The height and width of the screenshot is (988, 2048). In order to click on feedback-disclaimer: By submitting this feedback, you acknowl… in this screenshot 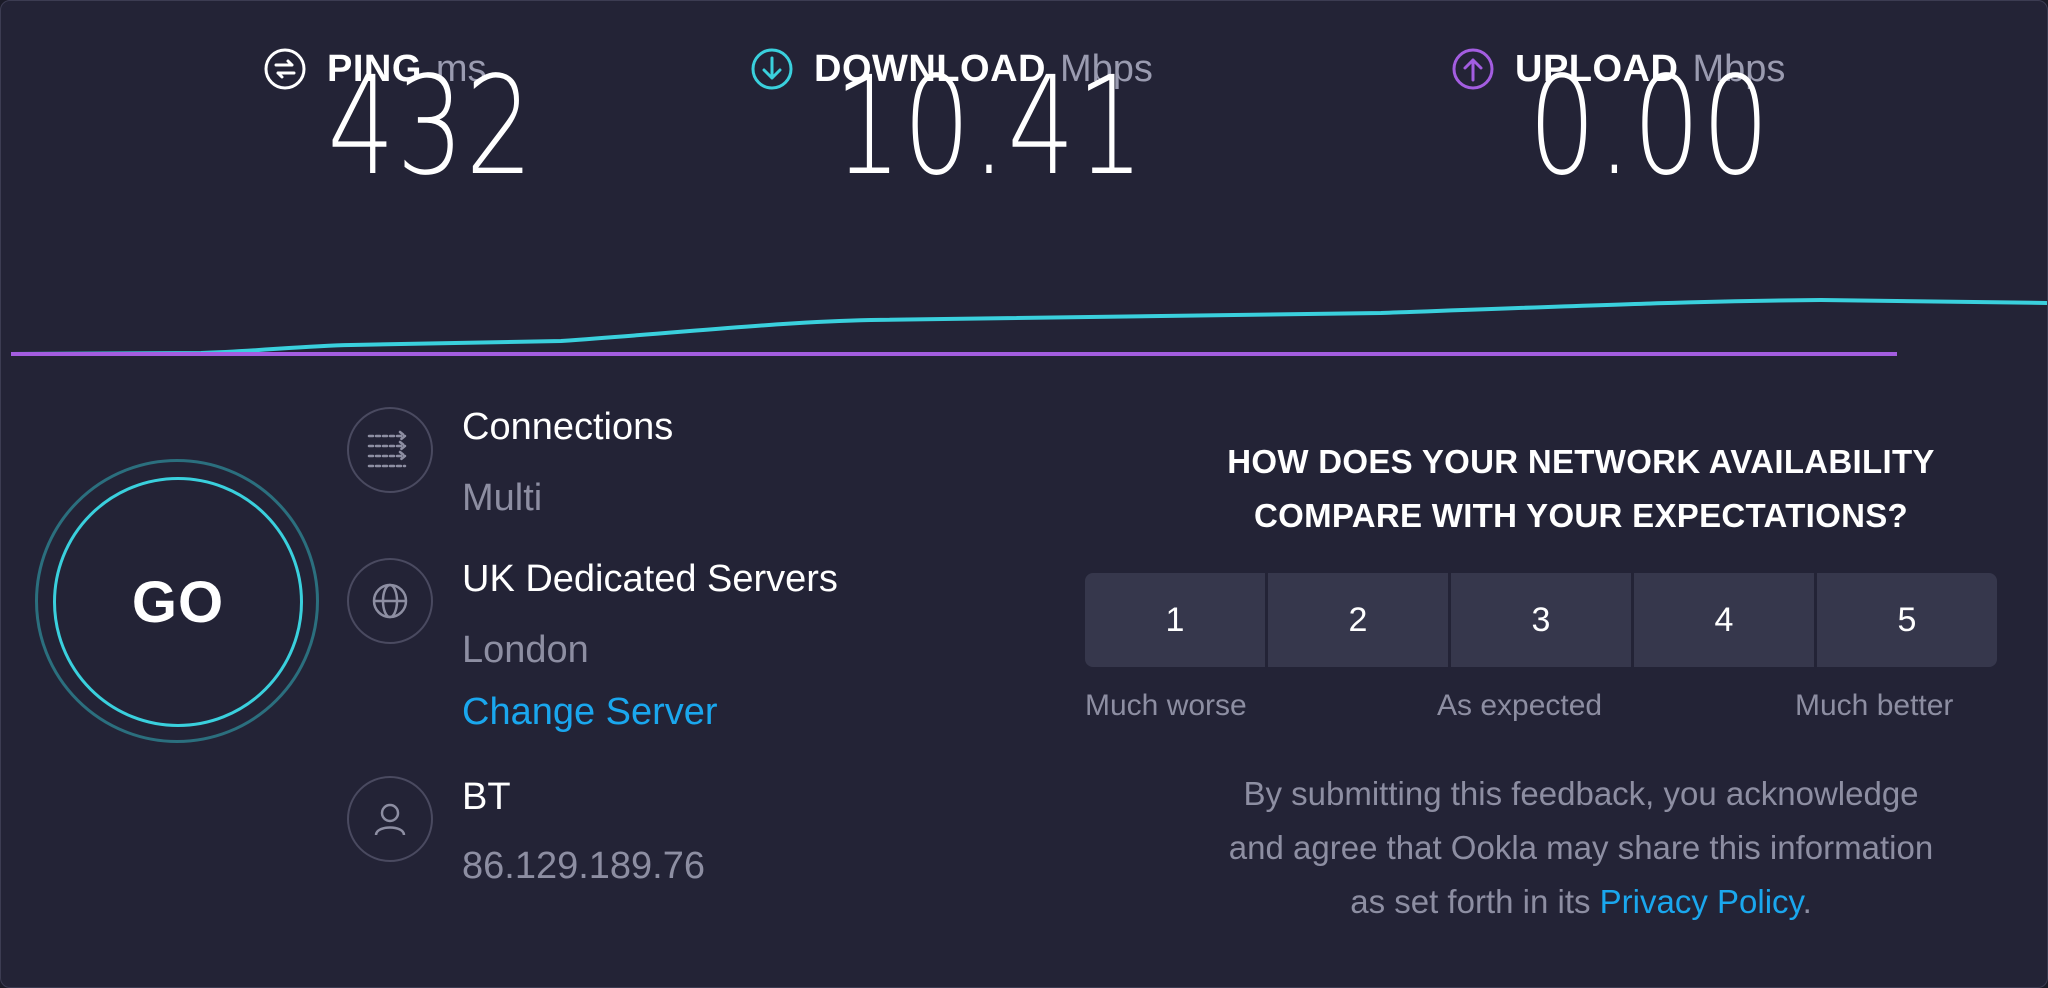, I will do `click(1564, 848)`.